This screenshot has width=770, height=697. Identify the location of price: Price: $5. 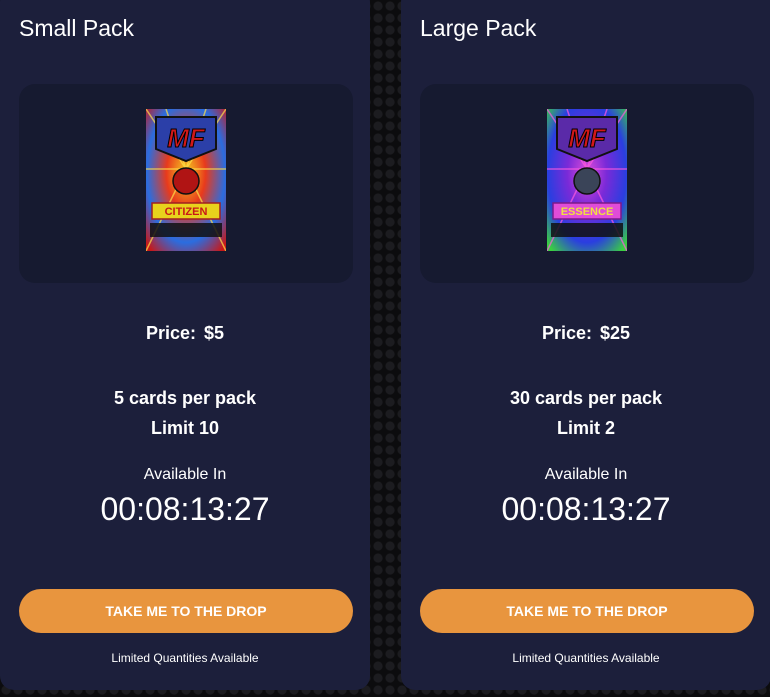
(185, 333).